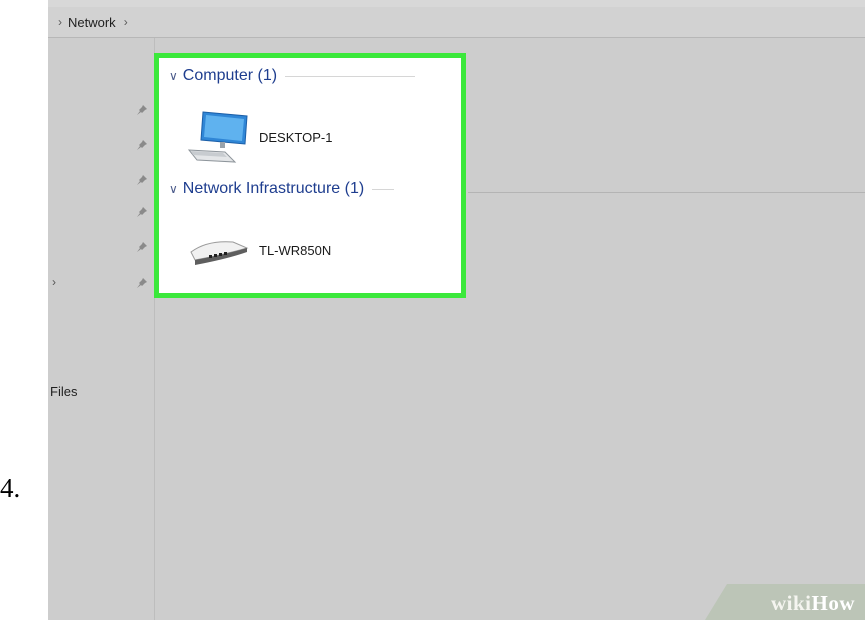  What do you see at coordinates (63, 391) in the screenshot?
I see `nav-item-files: Files` at bounding box center [63, 391].